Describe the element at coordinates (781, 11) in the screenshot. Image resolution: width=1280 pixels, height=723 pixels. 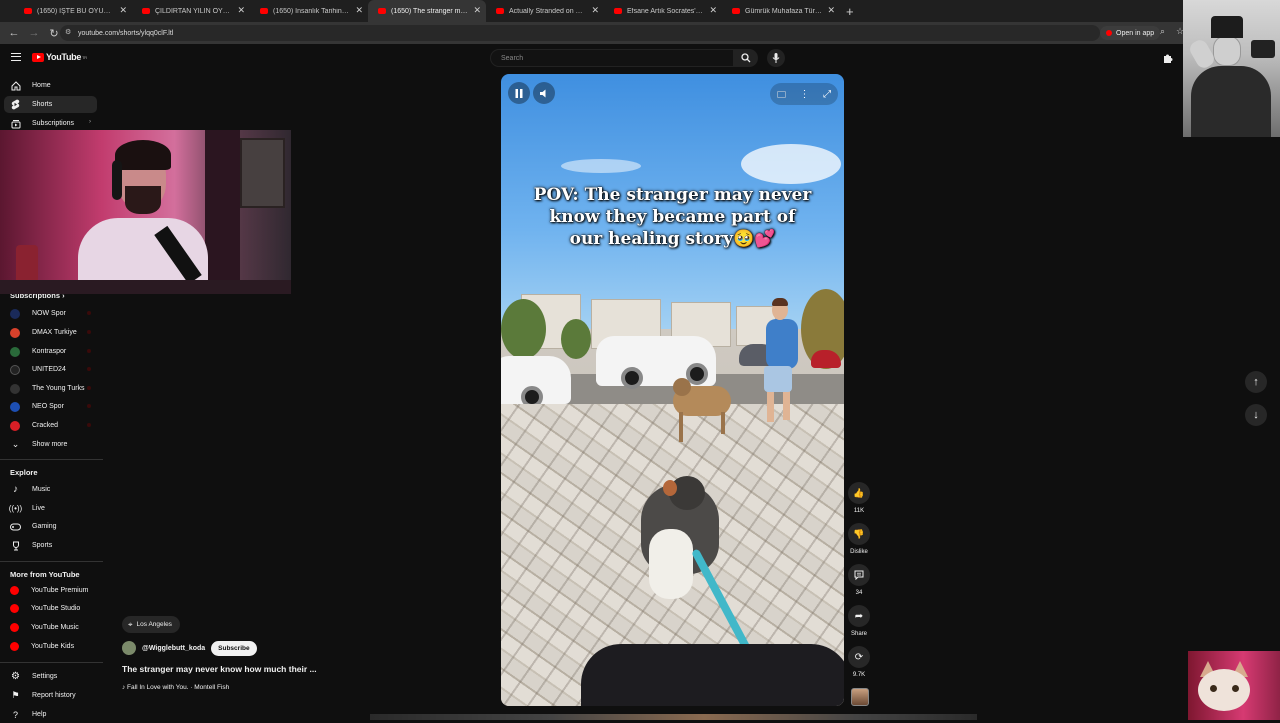
I see `browser-tab: Gümrük Muhafaza Türkiye 24. S✕` at that location.